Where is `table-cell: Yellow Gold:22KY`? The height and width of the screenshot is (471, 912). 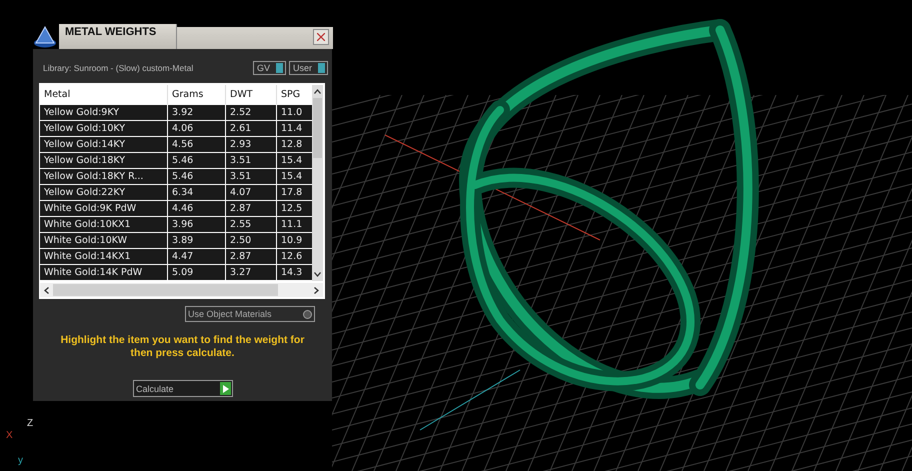 table-cell: Yellow Gold:22KY is located at coordinates (104, 193).